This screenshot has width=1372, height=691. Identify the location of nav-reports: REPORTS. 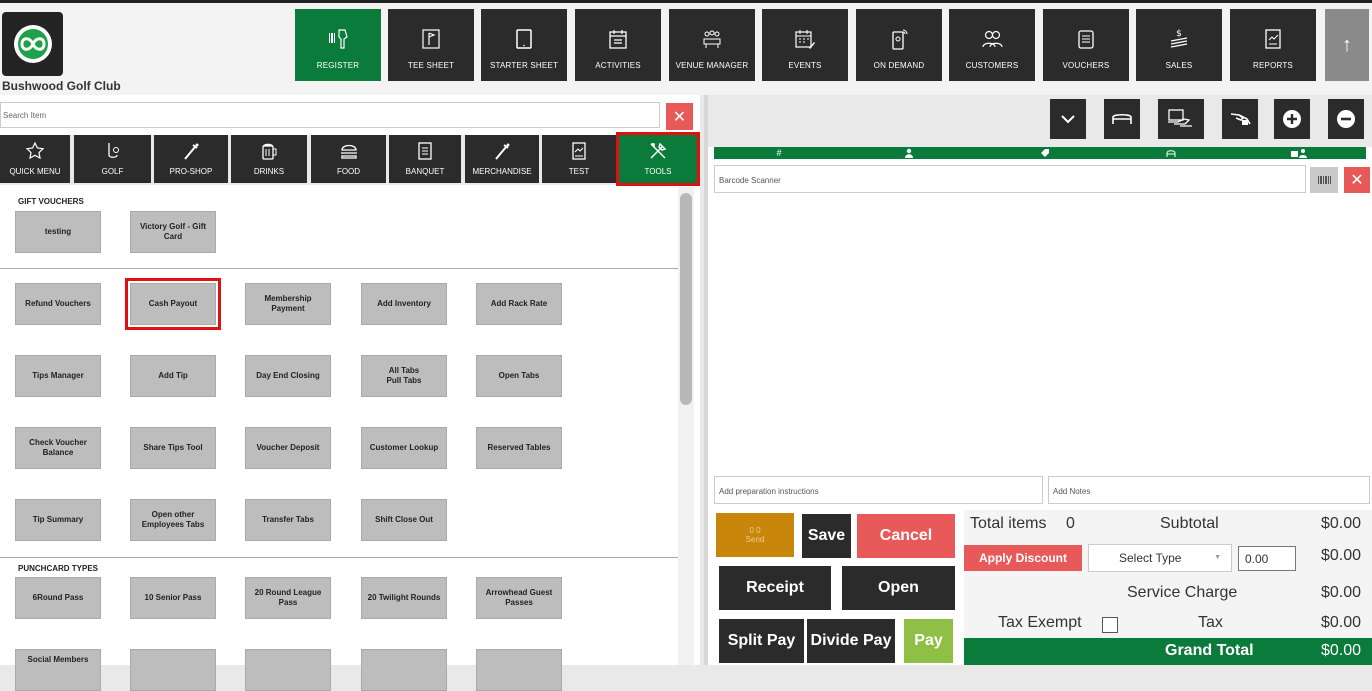
(1273, 45).